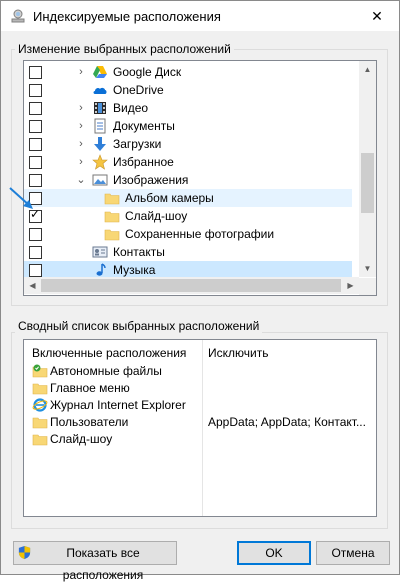 The image size is (400, 586). Describe the element at coordinates (367, 183) in the screenshot. I see `vertical-scroll-thumb` at that location.